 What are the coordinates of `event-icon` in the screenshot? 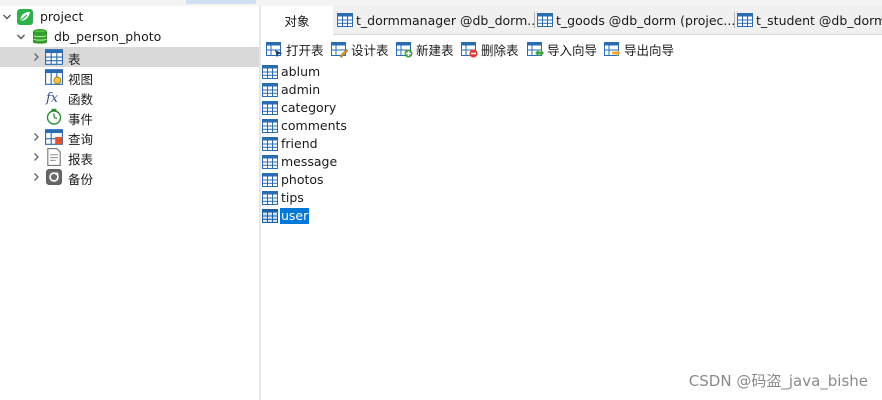 It's located at (54, 117).